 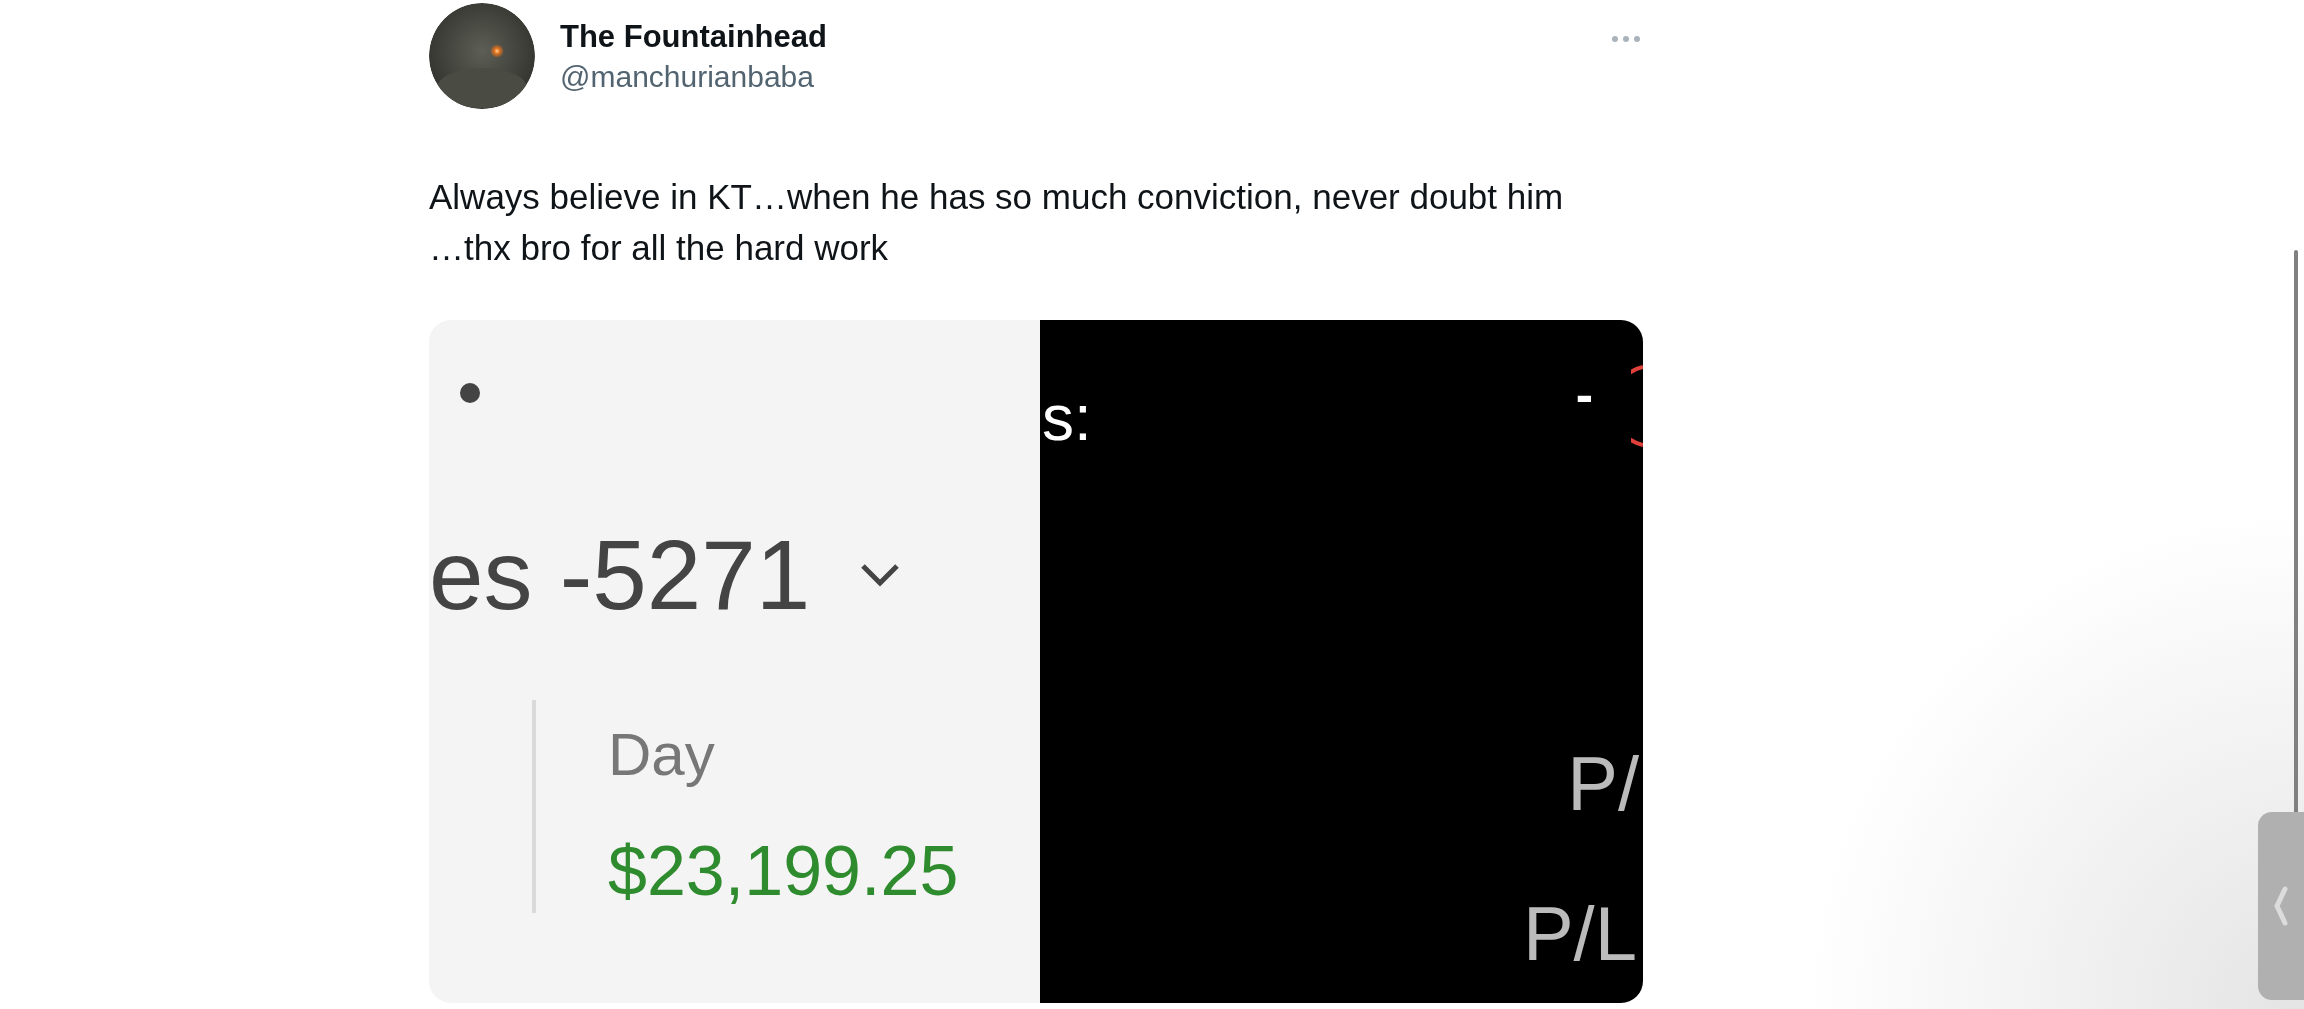 What do you see at coordinates (470, 393) in the screenshot?
I see `dot-icon` at bounding box center [470, 393].